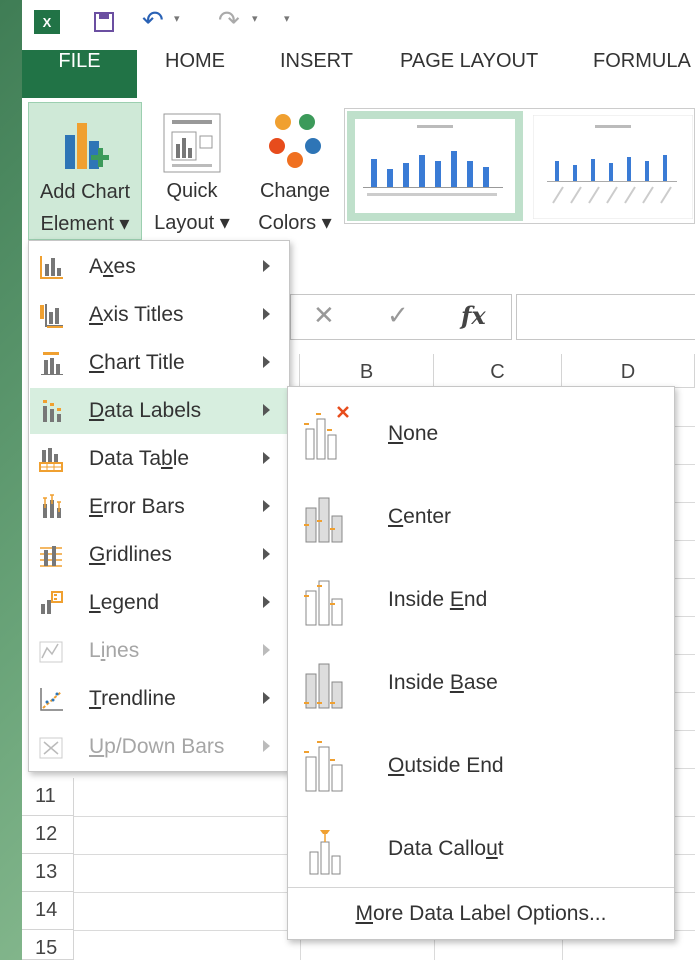  I want to click on change-colors-icon, so click(295, 141).